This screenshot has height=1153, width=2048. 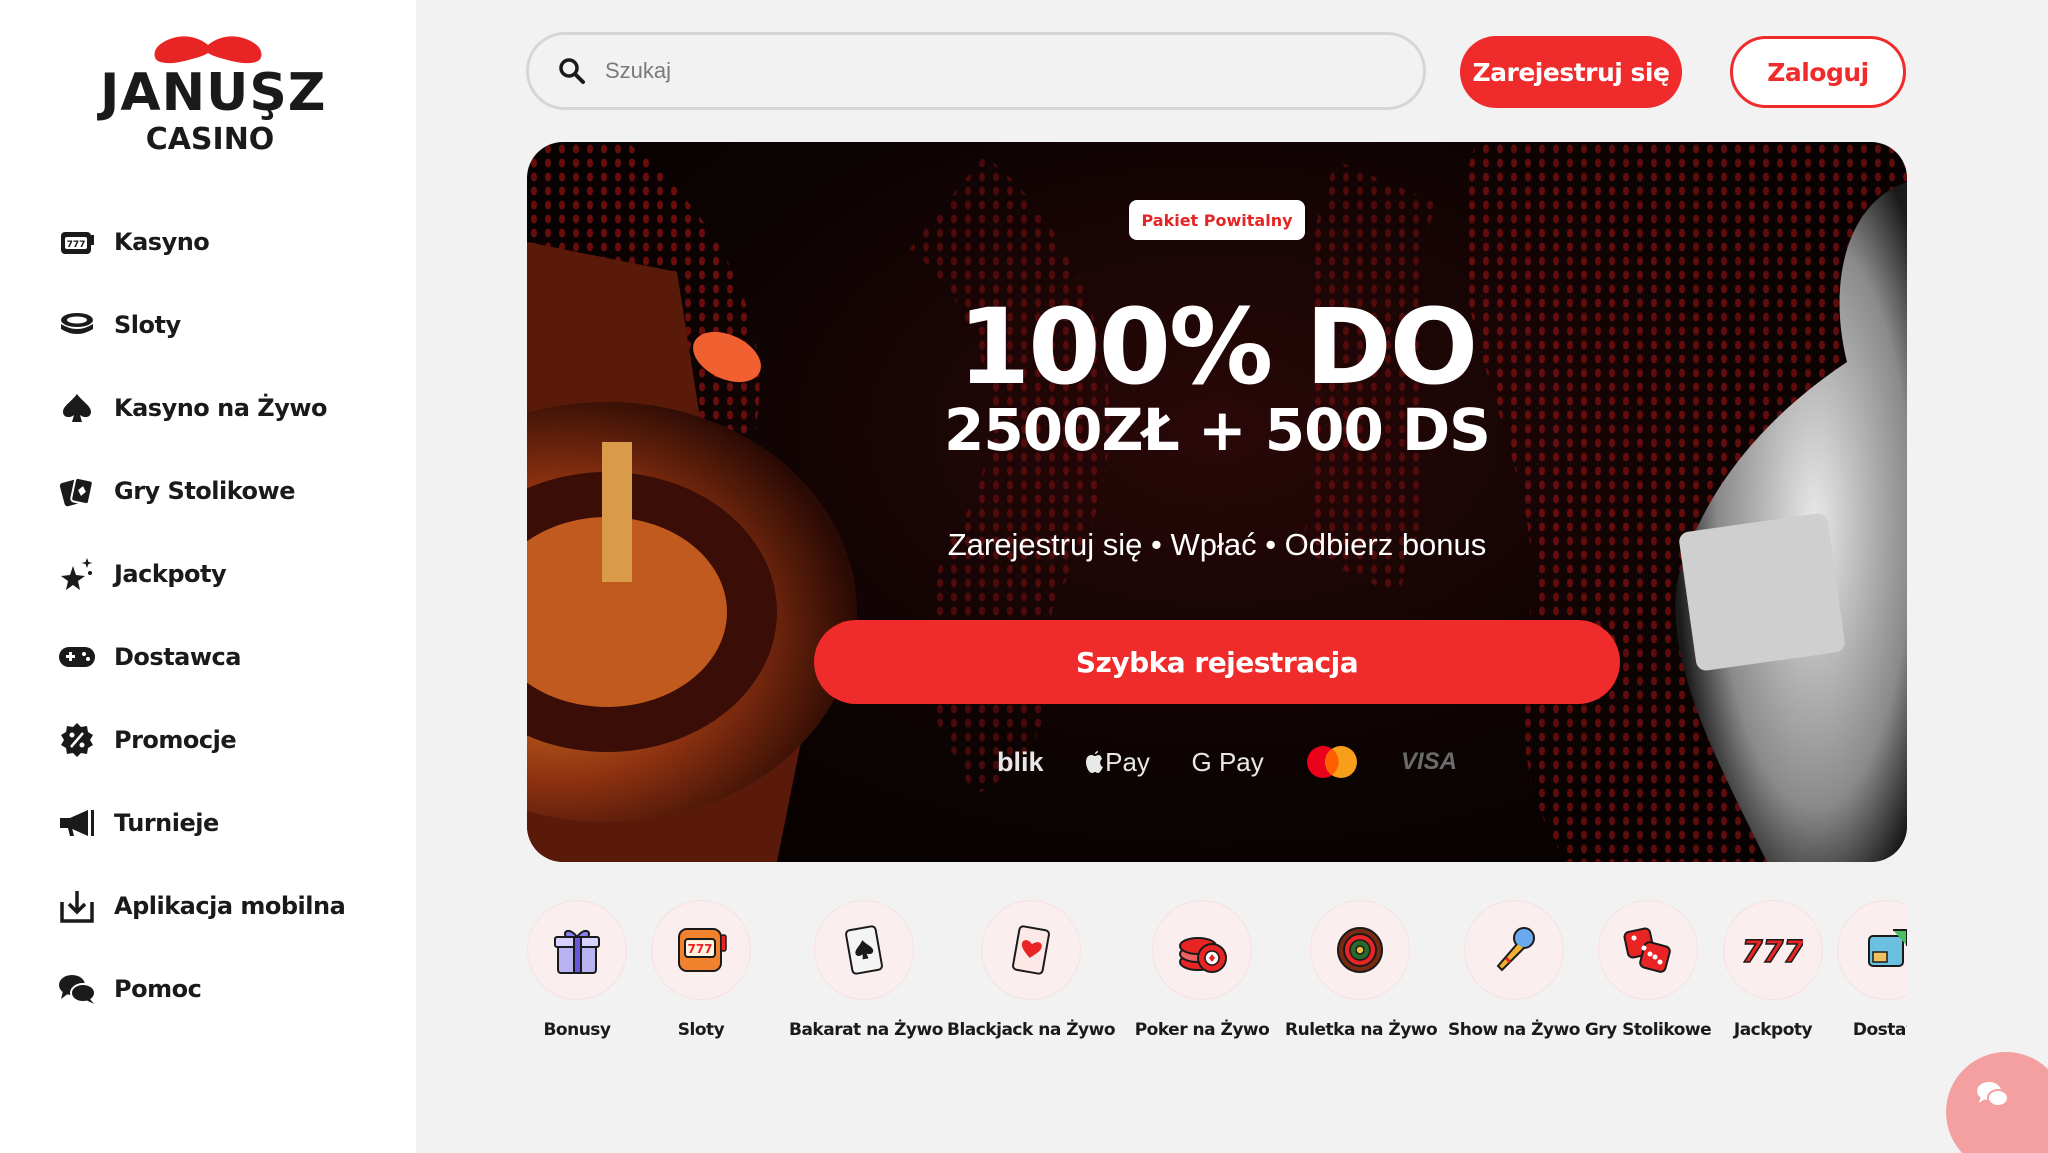 What do you see at coordinates (77, 574) in the screenshot?
I see `stars-icon` at bounding box center [77, 574].